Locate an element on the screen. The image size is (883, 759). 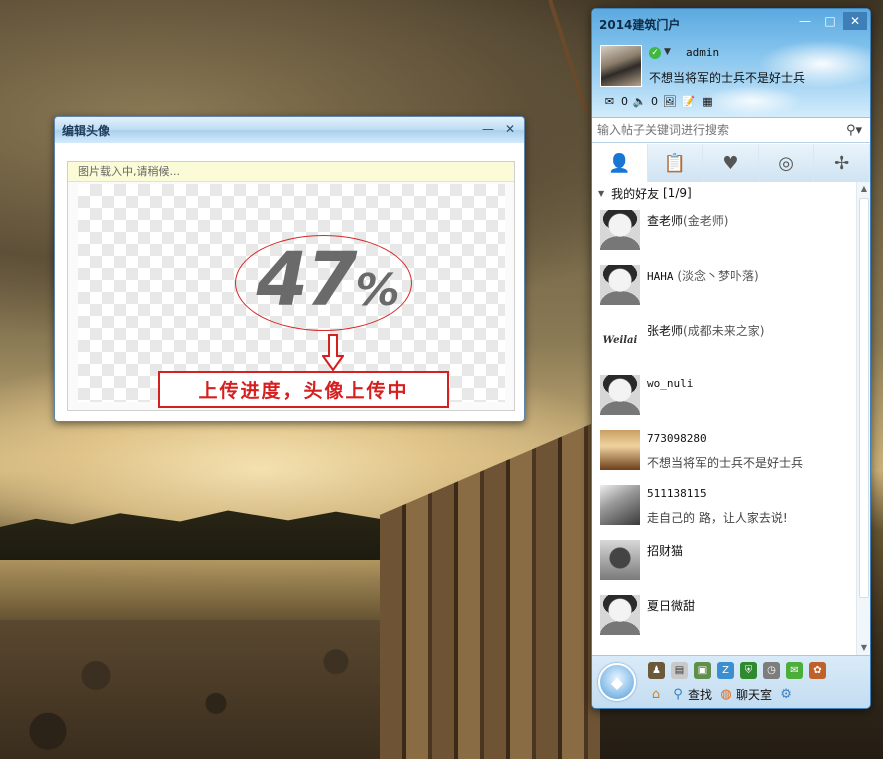
gear-icon: ⚙ is located at coordinates (786, 695).